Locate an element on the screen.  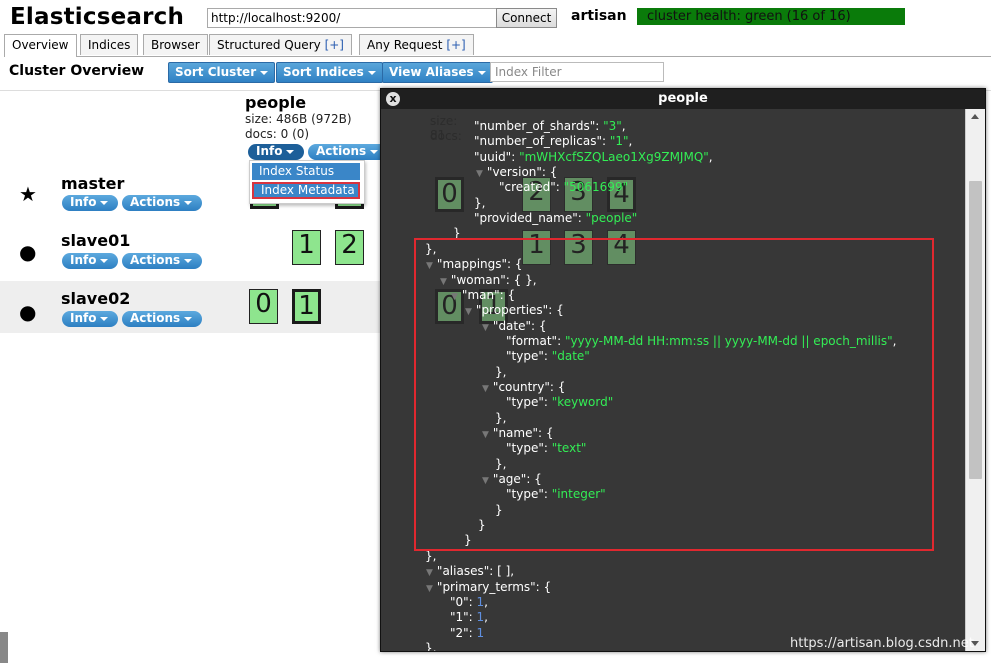
tab-any-request: Any Request [+] is located at coordinates (416, 44).